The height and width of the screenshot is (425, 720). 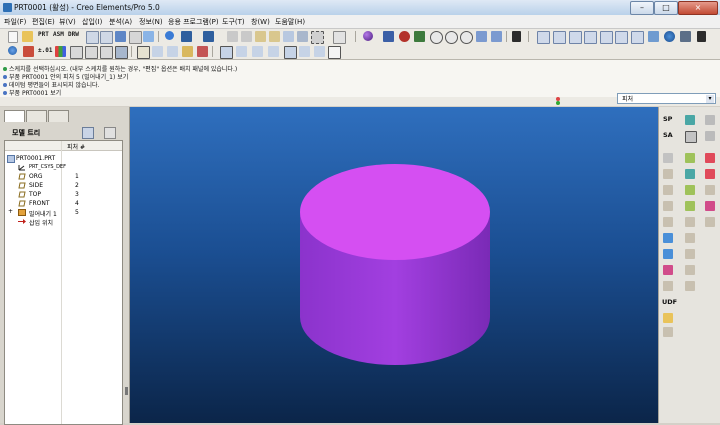 I want to click on sketch-view-icon, so click(x=257, y=51).